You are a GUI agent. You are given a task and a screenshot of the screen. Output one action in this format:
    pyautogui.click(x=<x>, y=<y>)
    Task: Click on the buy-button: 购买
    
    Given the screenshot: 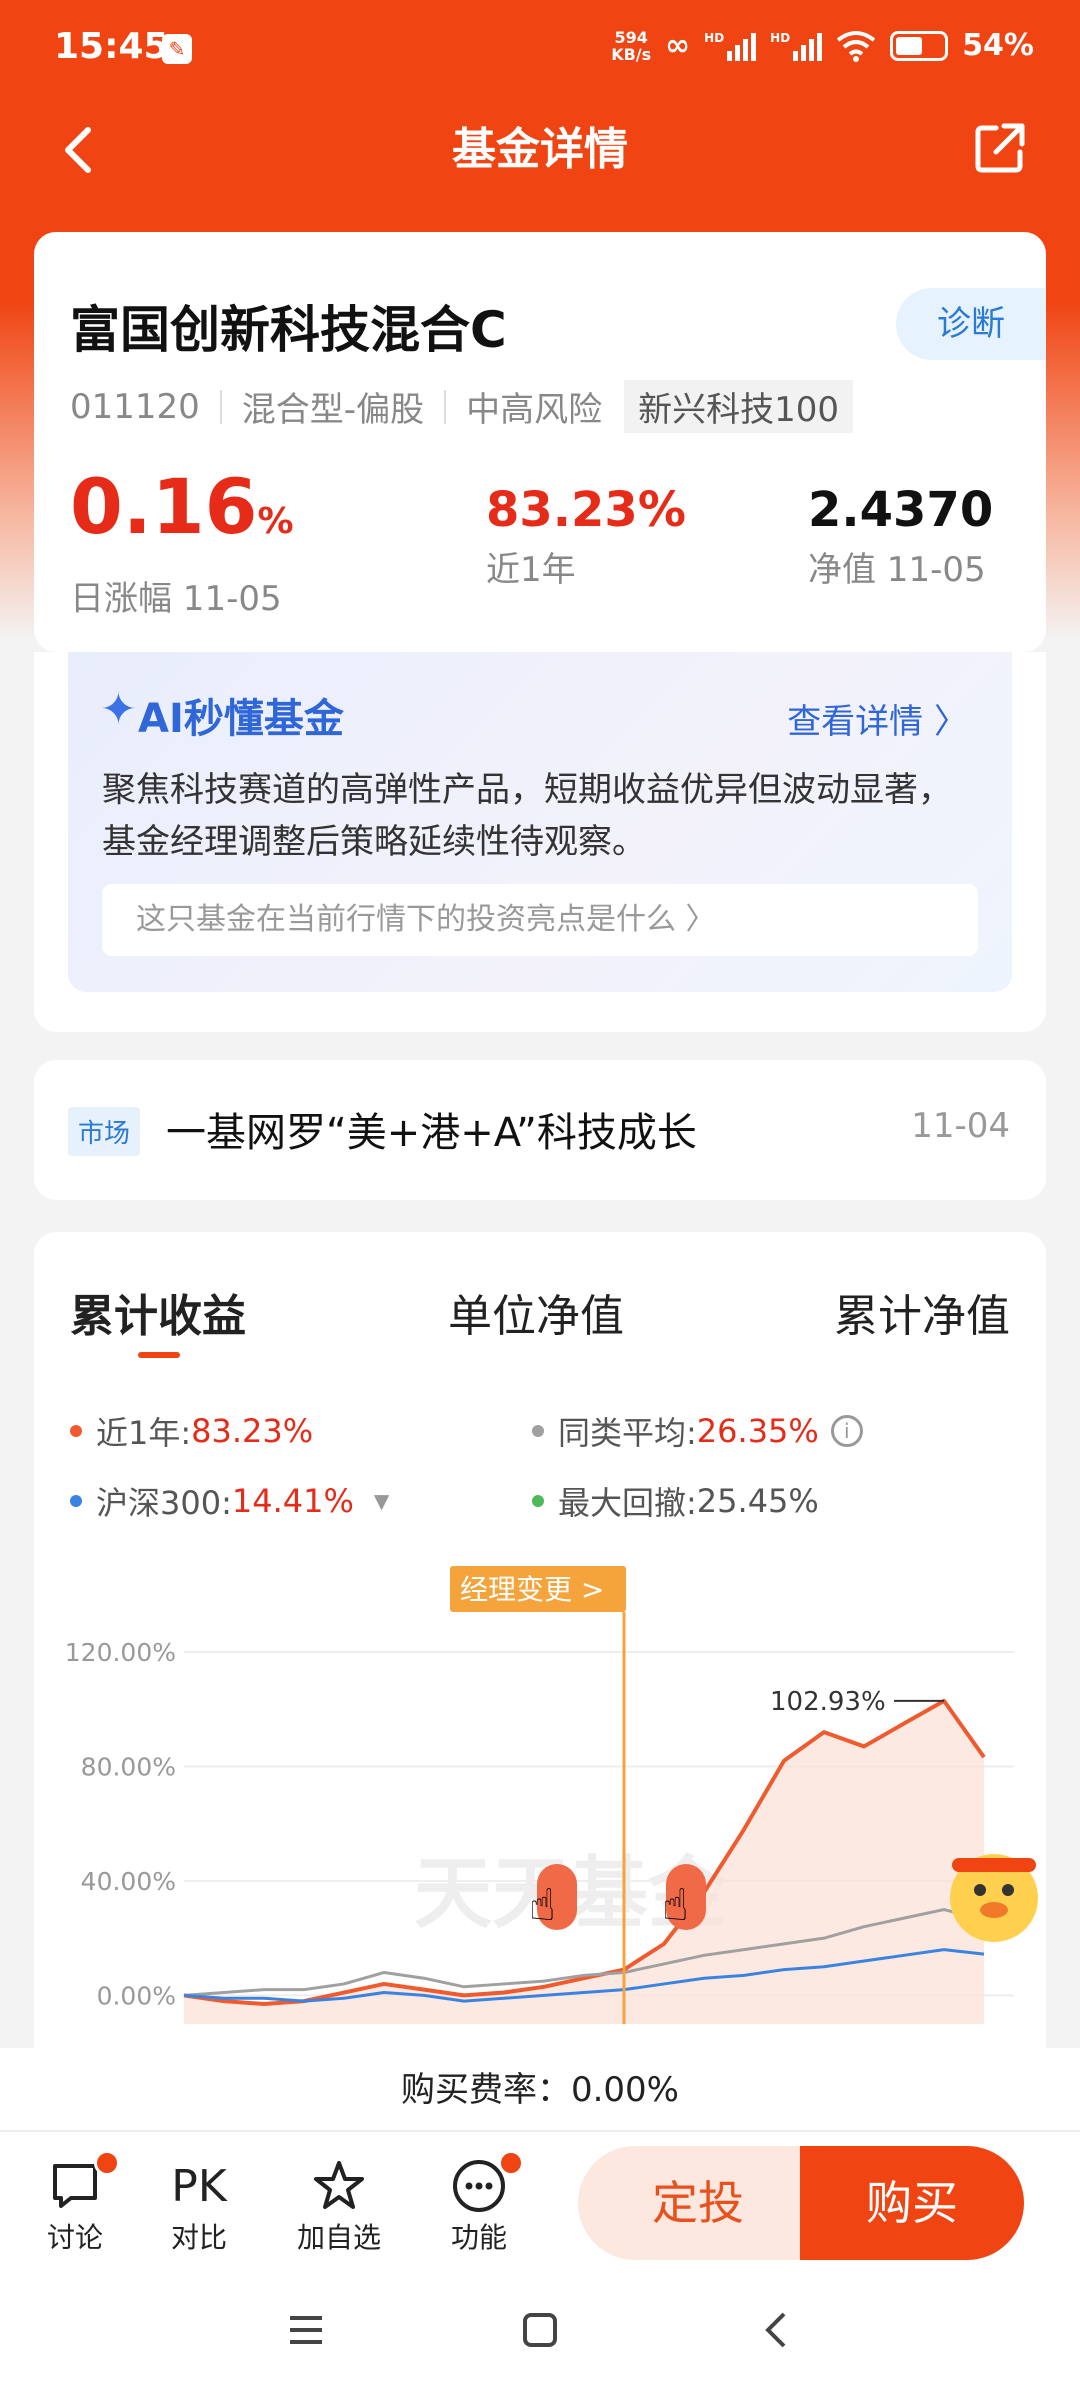 What is the action you would take?
    pyautogui.click(x=912, y=2203)
    